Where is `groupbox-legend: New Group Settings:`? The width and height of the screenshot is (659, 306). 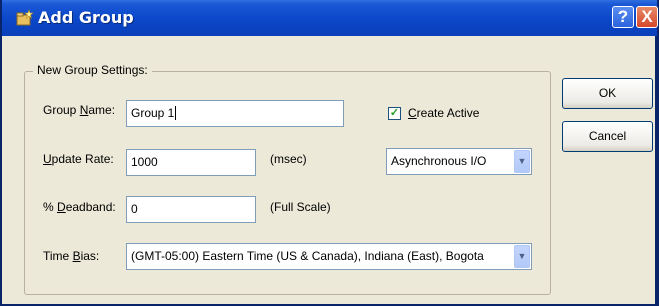
groupbox-legend: New Group Settings: is located at coordinates (92, 70).